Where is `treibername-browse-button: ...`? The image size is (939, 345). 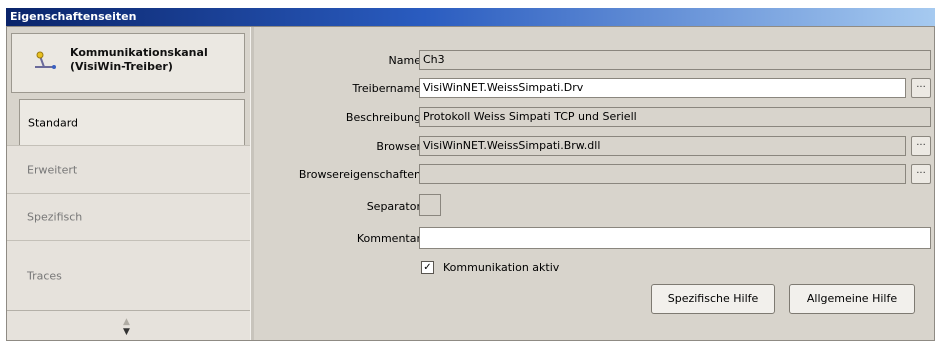
treibername-browse-button: ... is located at coordinates (921, 88).